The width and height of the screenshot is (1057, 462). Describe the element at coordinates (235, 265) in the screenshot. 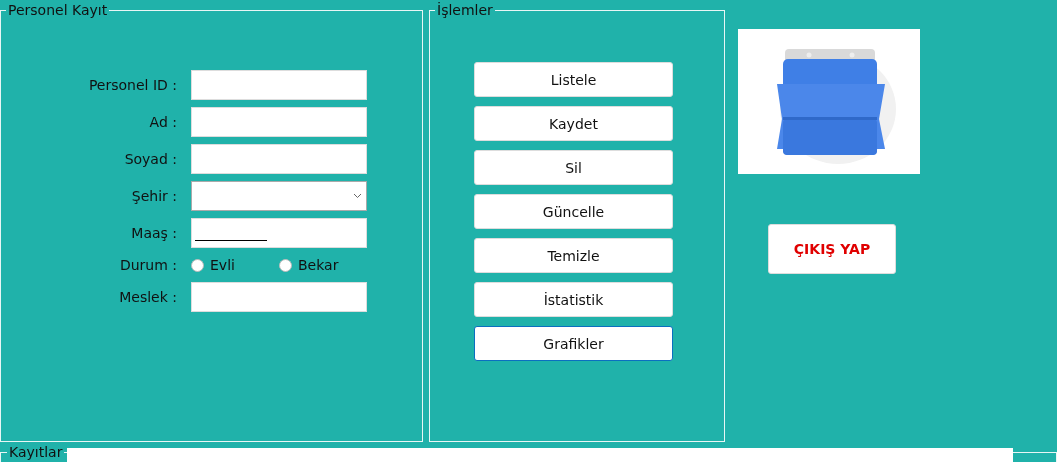

I see `radio-option: Evli` at that location.